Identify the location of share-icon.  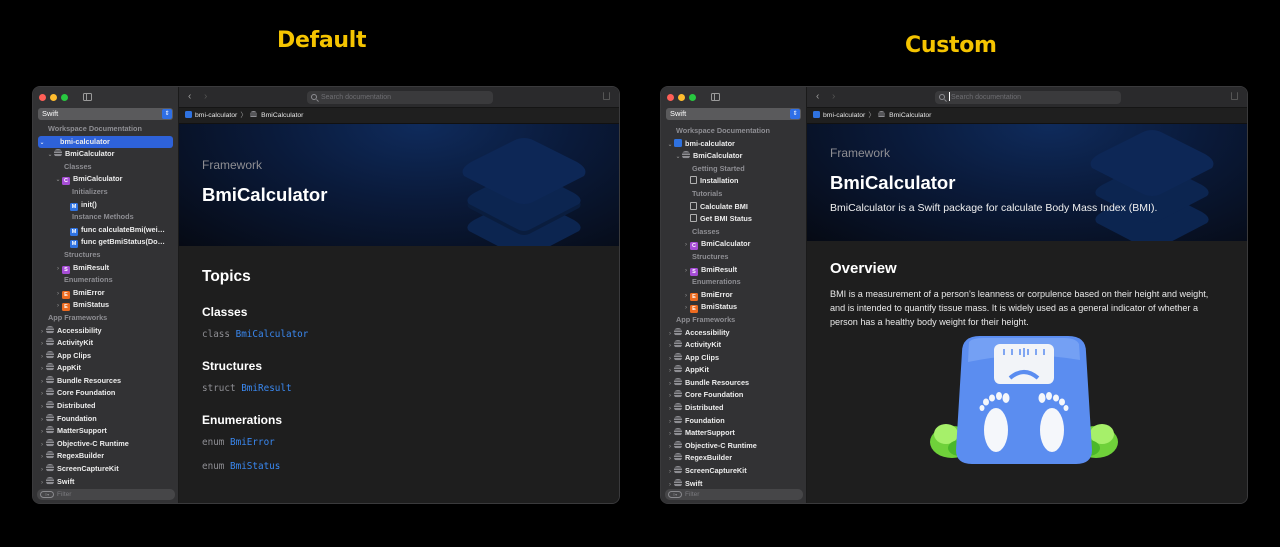
(606, 96).